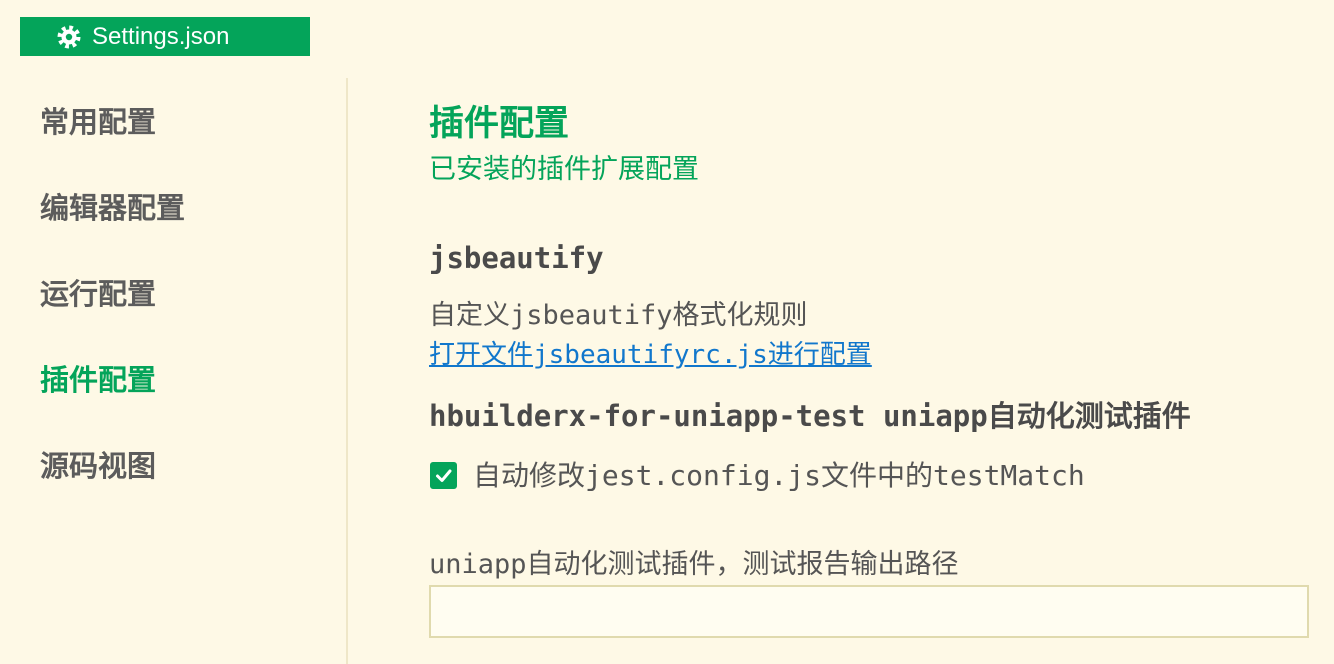  What do you see at coordinates (564, 169) in the screenshot?
I see `page-subtitle: 已安装的插件扩展配置` at bounding box center [564, 169].